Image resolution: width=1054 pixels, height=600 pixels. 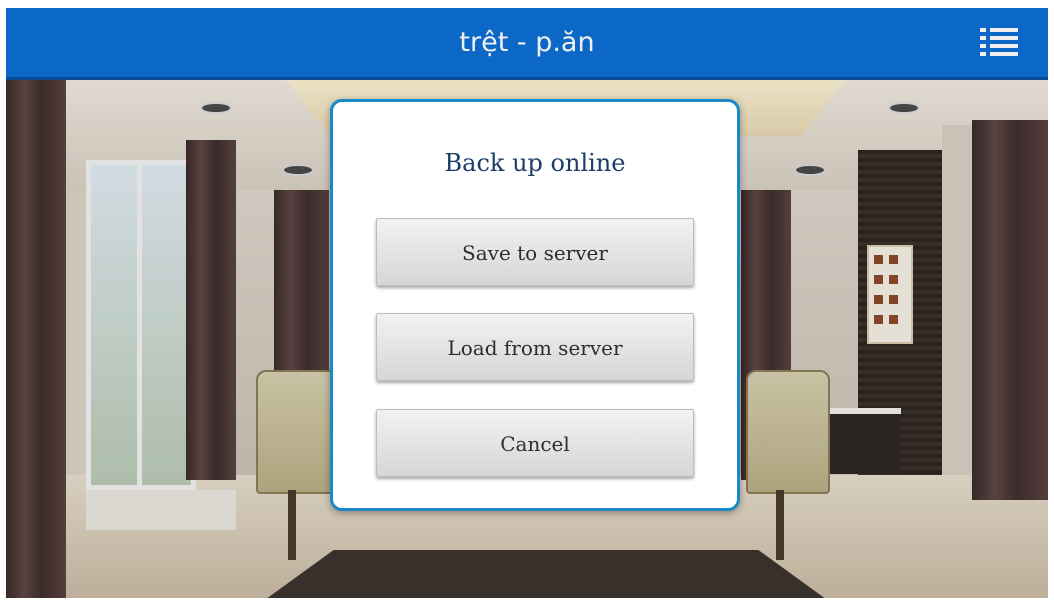 What do you see at coordinates (535, 163) in the screenshot?
I see `dialog-title: Back up online` at bounding box center [535, 163].